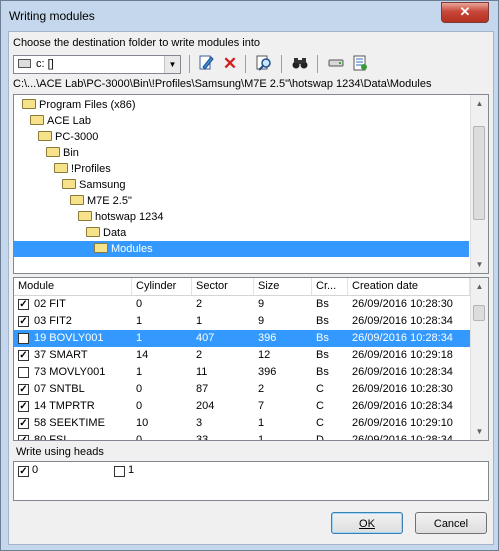  I want to click on head-checkbox: ✓, so click(23, 471).